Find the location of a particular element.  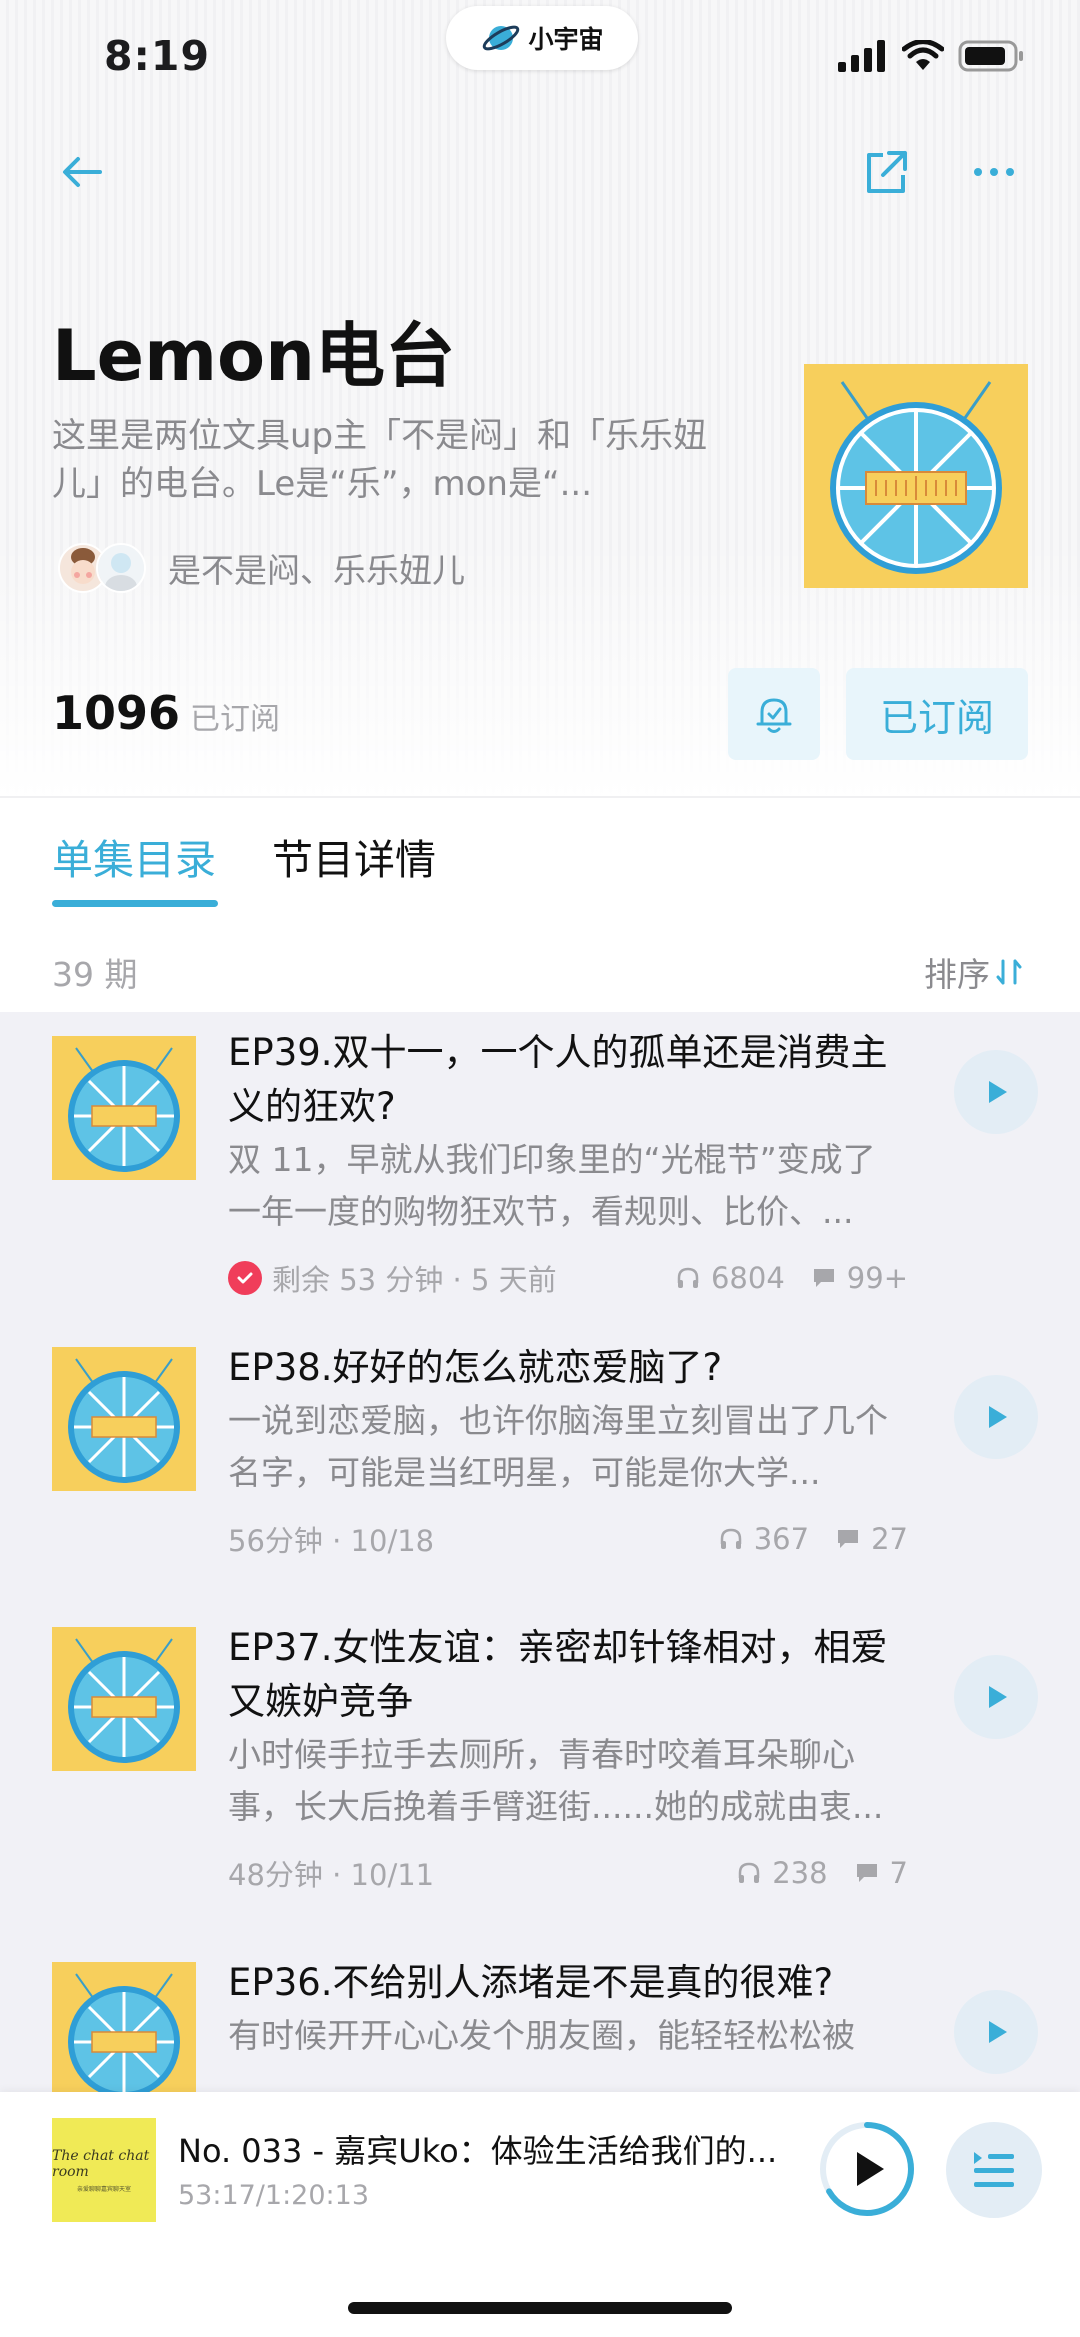

share-button is located at coordinates (886, 172).